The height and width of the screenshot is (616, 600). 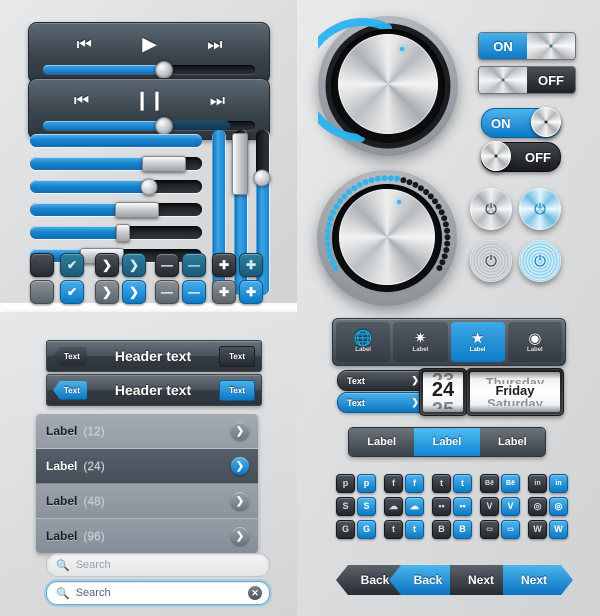 What do you see at coordinates (134, 265) in the screenshot?
I see `button-chevron-teal: ❯` at bounding box center [134, 265].